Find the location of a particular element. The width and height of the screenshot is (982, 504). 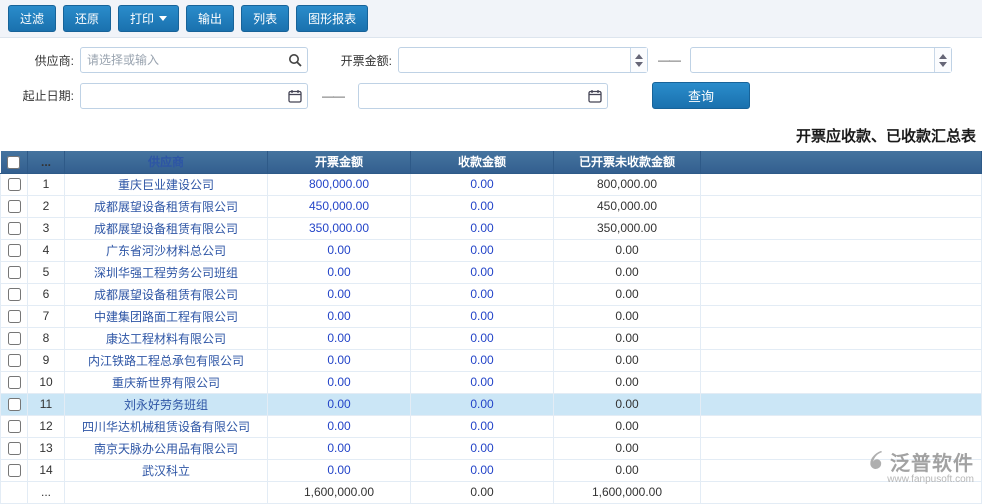

supplier-cell: 深圳华强工程劳务公司班组 is located at coordinates (166, 272).